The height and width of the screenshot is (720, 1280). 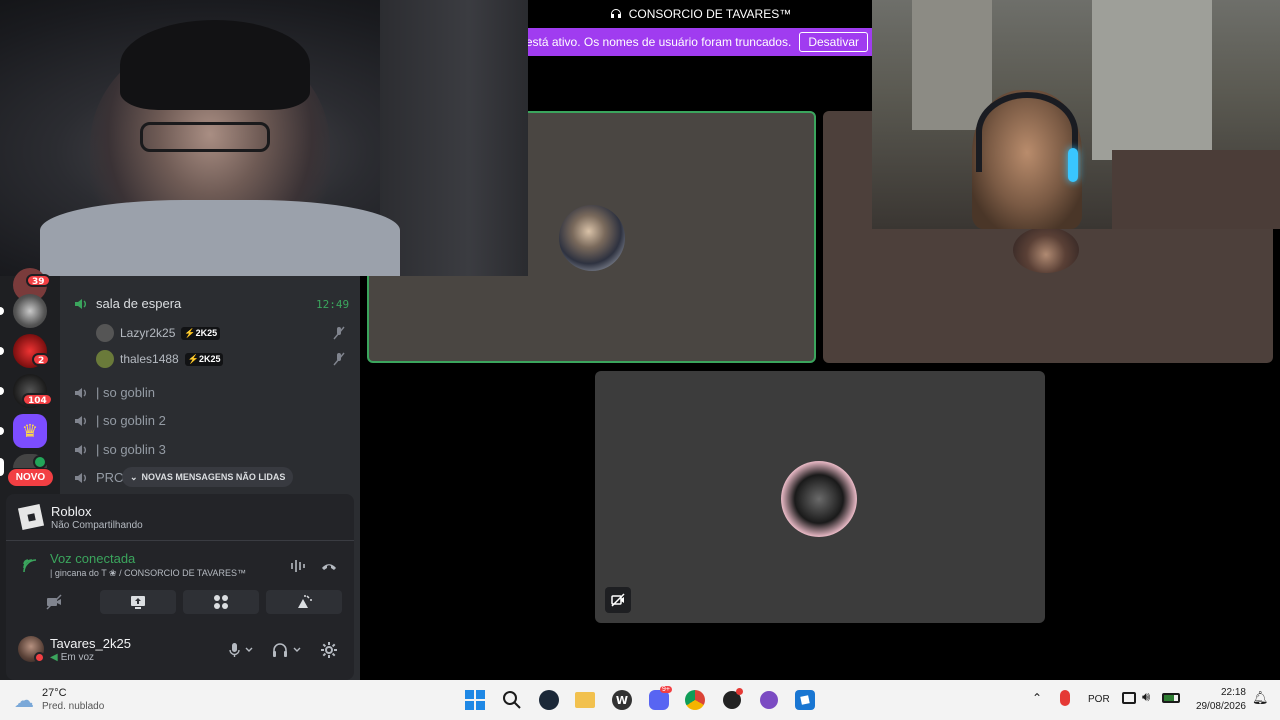 I want to click on voice-active-icon, so click(x=40, y=462).